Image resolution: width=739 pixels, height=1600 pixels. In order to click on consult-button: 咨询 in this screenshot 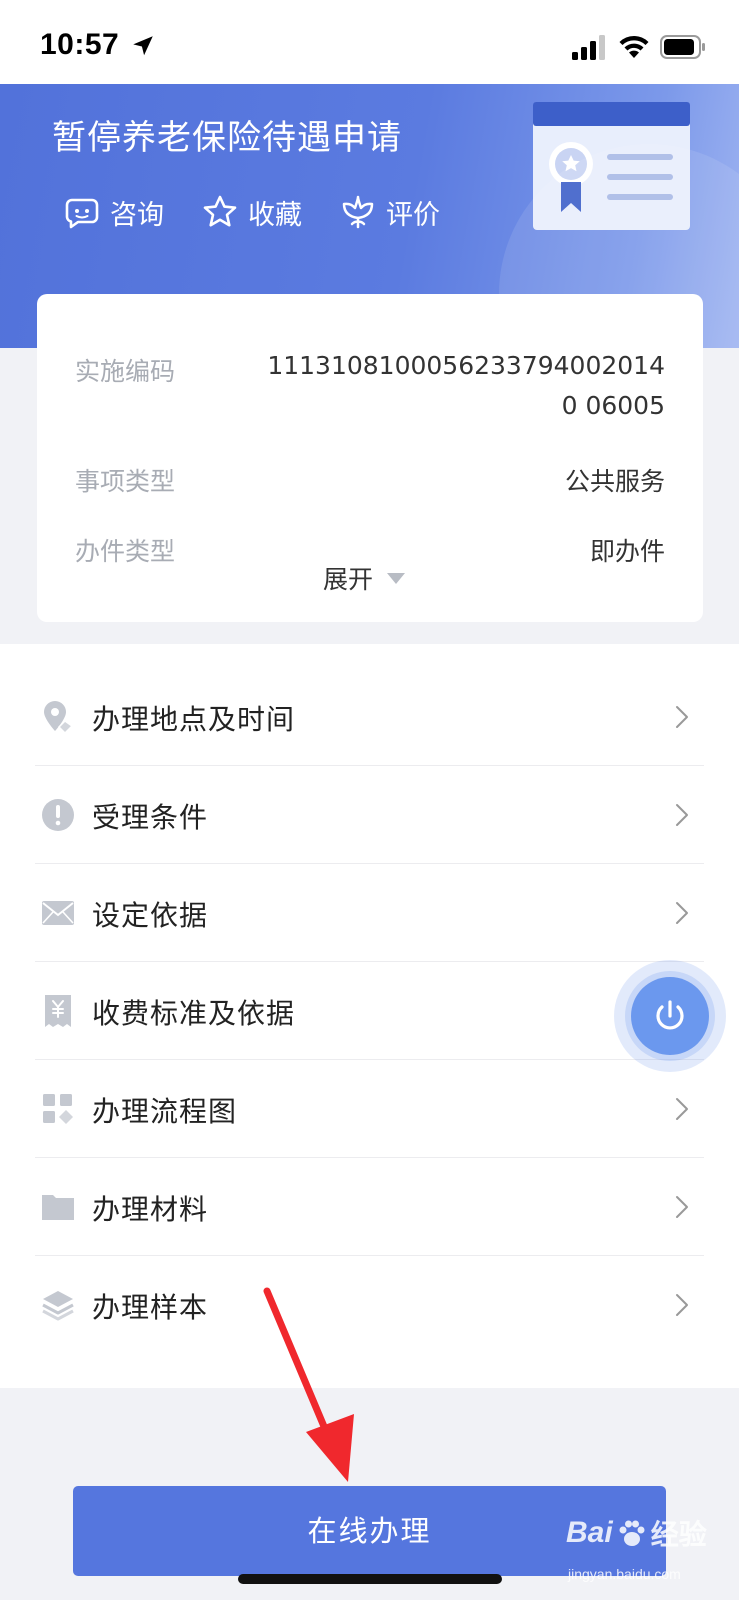, I will do `click(114, 212)`.